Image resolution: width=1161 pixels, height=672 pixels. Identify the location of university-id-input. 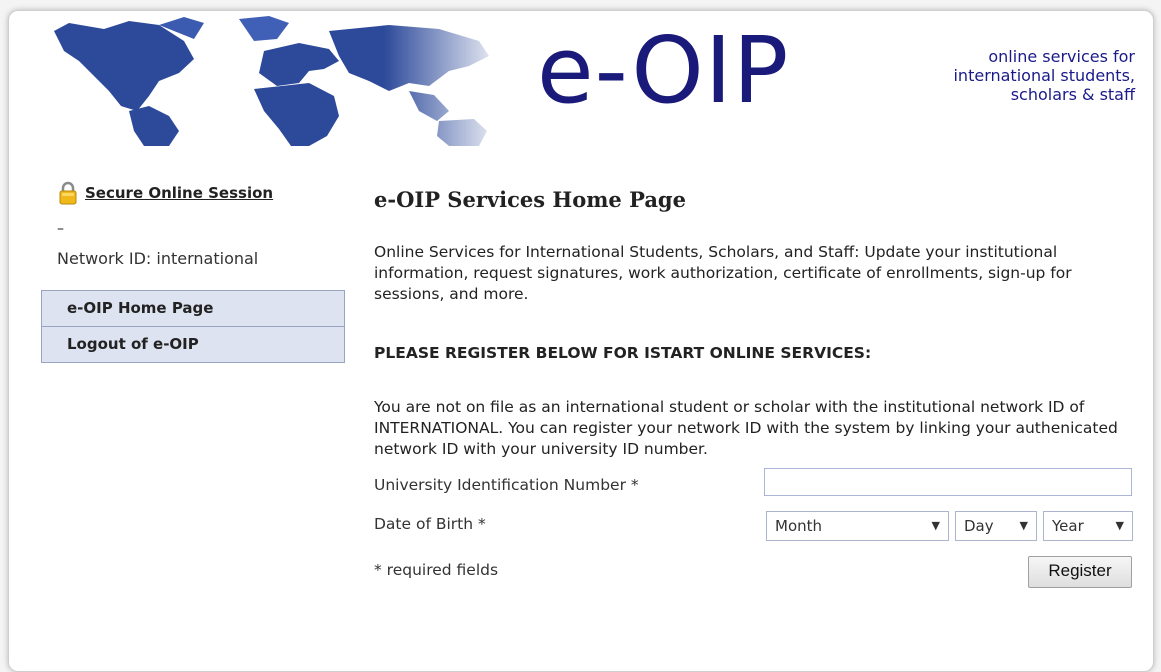
(948, 482).